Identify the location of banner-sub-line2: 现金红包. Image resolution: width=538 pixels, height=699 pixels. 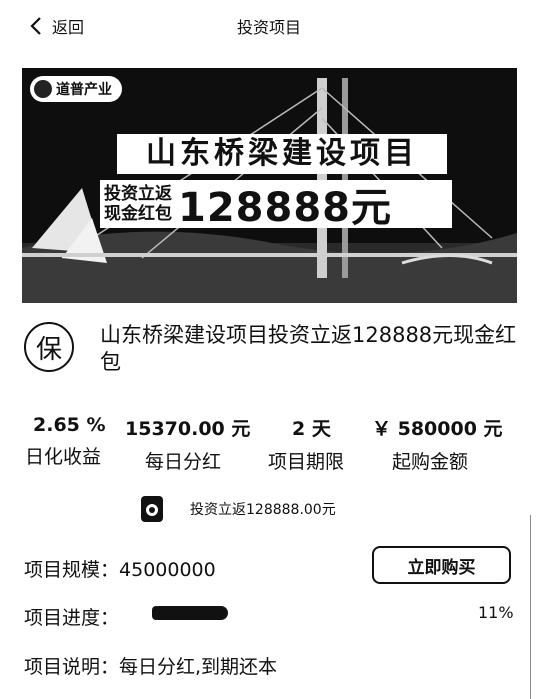
(138, 214).